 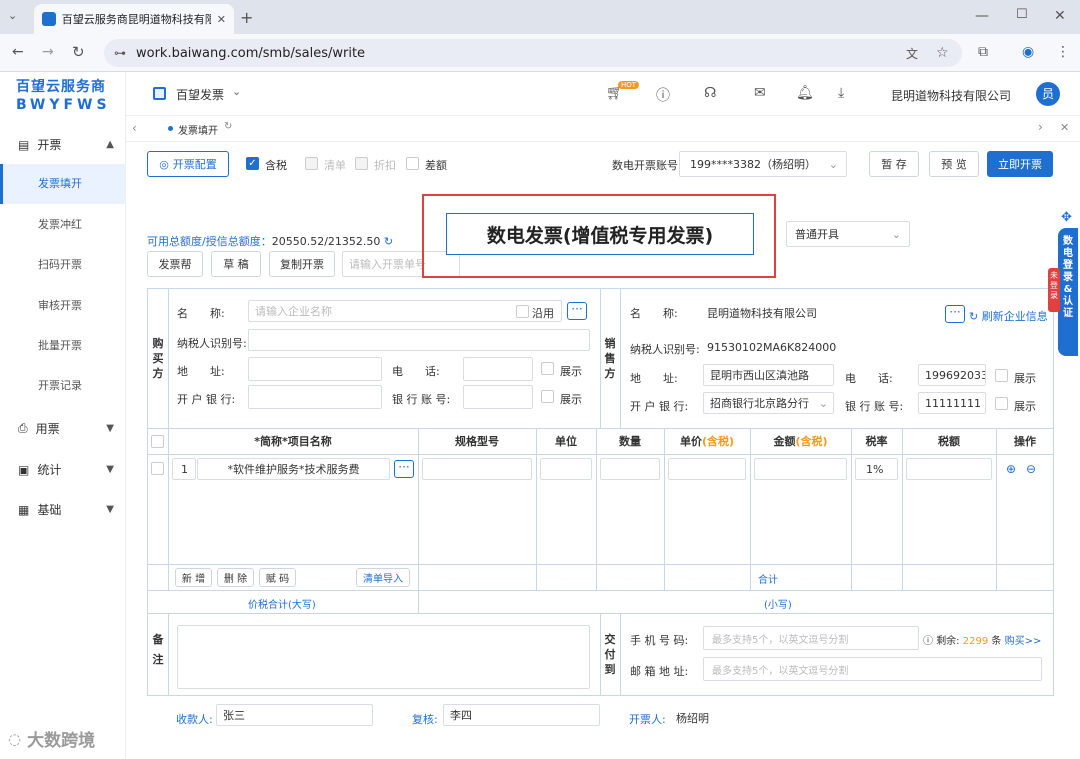 What do you see at coordinates (805, 93) in the screenshot?
I see `bell-icon: 🔔︎` at bounding box center [805, 93].